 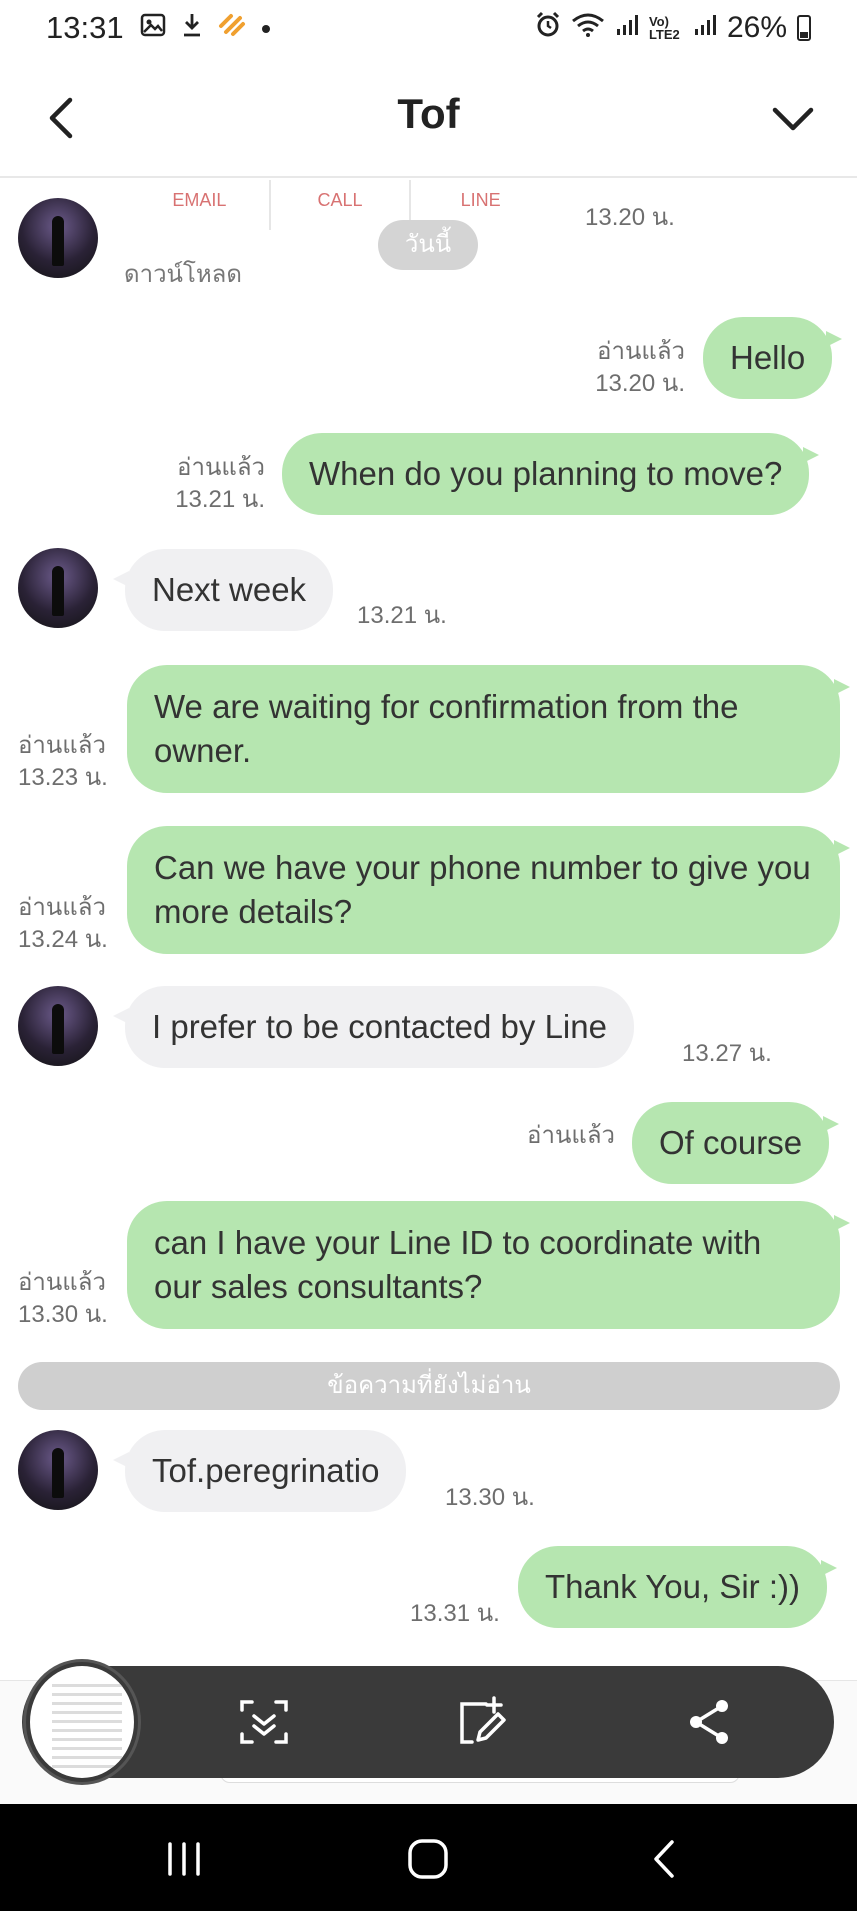 What do you see at coordinates (551, 474) in the screenshot?
I see `message-bubble-outgoing: When do you planning to move?` at bounding box center [551, 474].